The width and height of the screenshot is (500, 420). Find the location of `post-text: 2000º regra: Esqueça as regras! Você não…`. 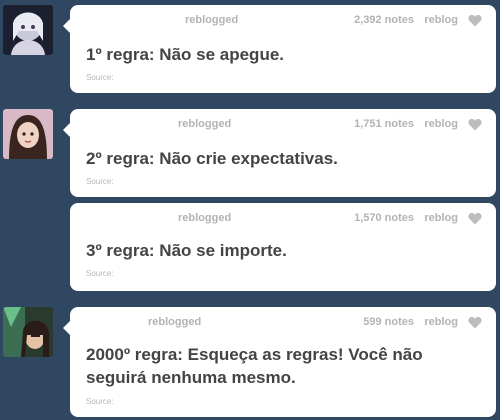

post-text: 2000º regra: Esqueça as regras! Você não… is located at coordinates (254, 366).